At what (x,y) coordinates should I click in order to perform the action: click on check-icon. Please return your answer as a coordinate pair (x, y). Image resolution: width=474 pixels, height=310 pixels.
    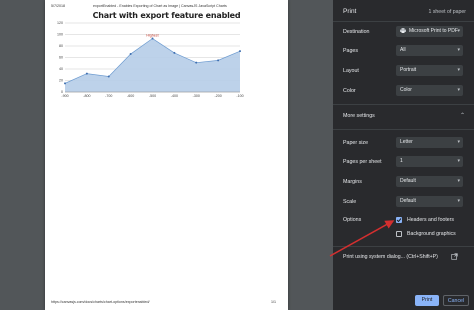
    Looking at the image, I should click on (399, 220).